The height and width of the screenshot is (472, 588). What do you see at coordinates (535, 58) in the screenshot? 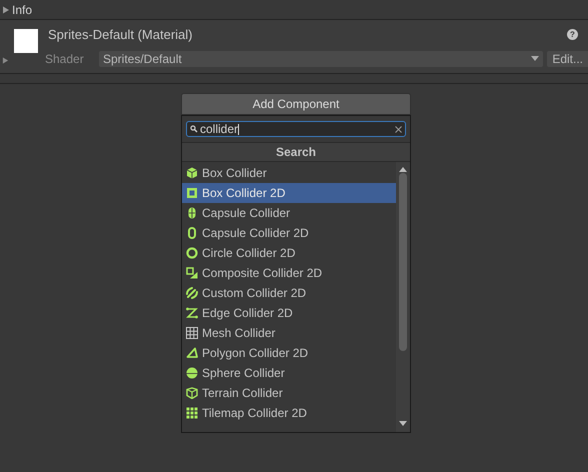
I see `dropdown-arrow-icon` at bounding box center [535, 58].